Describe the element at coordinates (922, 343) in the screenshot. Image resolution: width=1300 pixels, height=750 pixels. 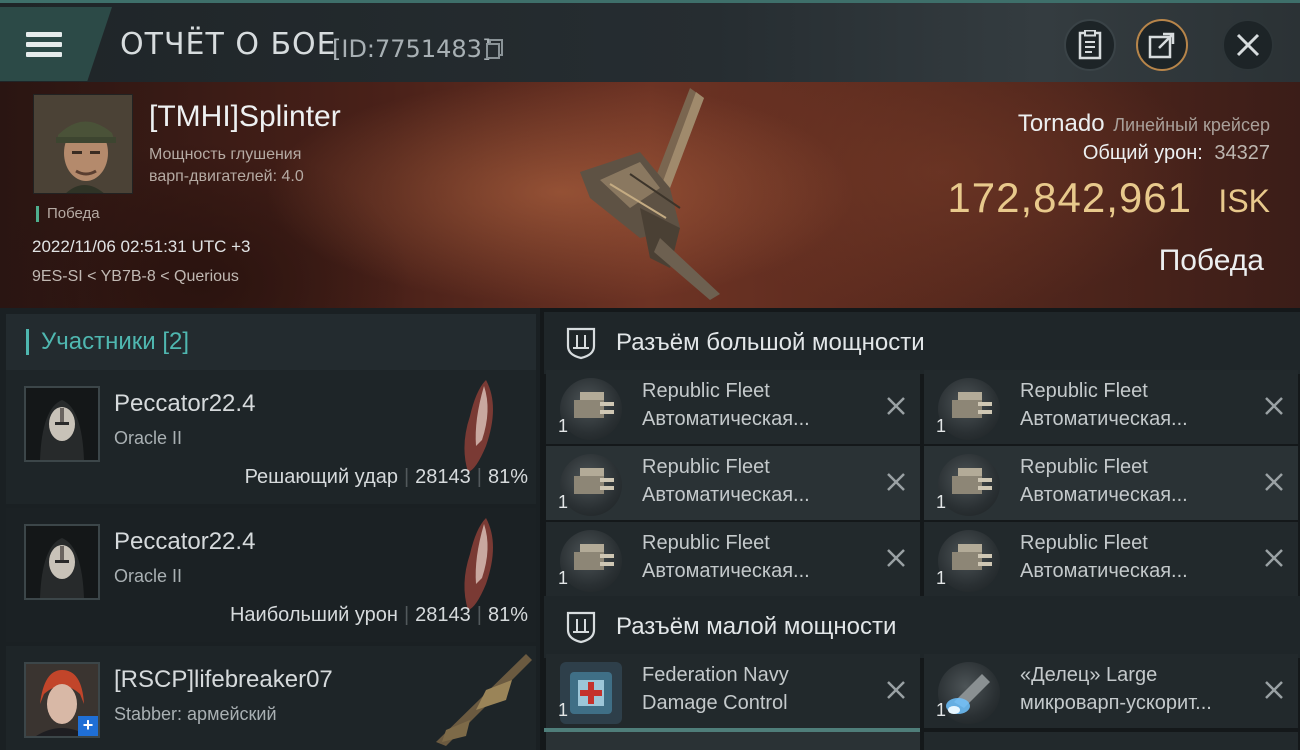
I see `high-slots-header: Разъём большой мощности` at that location.